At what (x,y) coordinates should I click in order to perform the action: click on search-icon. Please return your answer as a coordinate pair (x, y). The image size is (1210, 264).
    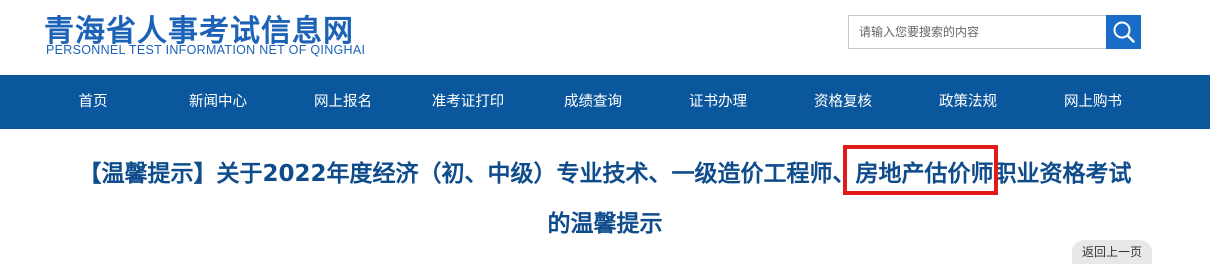
    Looking at the image, I should click on (1124, 32).